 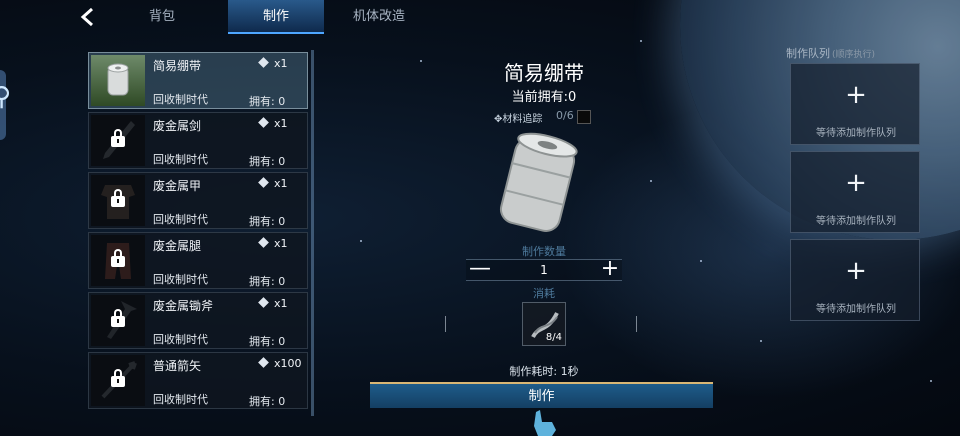 What do you see at coordinates (280, 363) in the screenshot?
I see `recipe-yield: x100` at bounding box center [280, 363].